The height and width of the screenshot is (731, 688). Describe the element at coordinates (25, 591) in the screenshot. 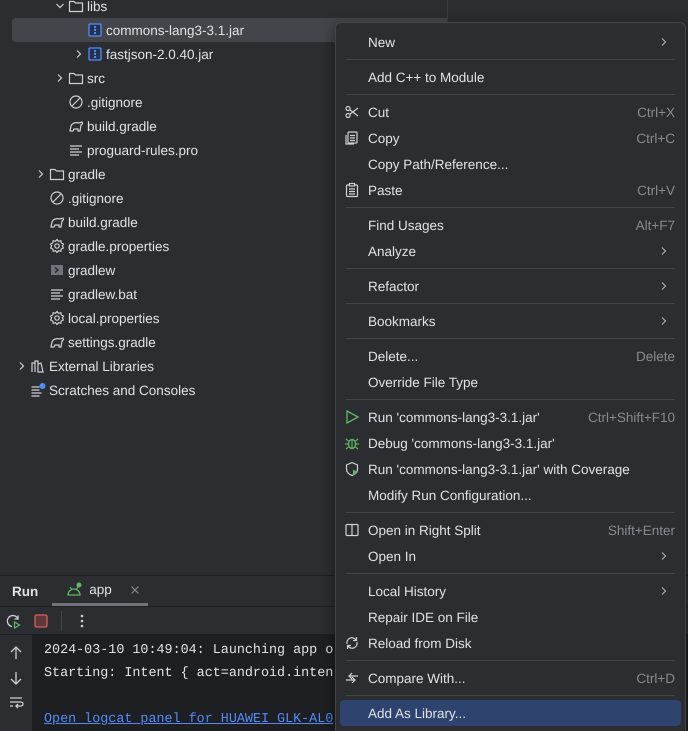

I see `panel-title: Run` at that location.